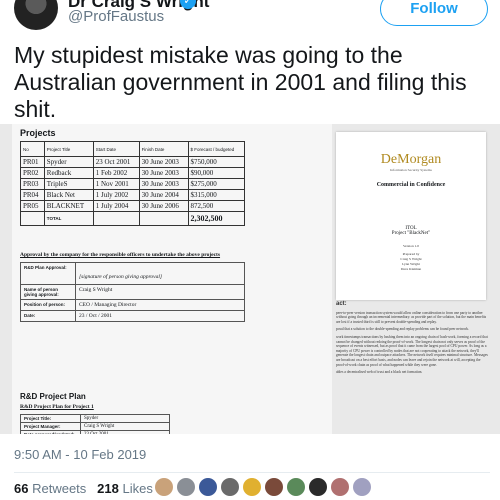  I want to click on table-row: PR02 Redback 1 Feb 2002 30 June 2003 $90,000, so click(133, 173).